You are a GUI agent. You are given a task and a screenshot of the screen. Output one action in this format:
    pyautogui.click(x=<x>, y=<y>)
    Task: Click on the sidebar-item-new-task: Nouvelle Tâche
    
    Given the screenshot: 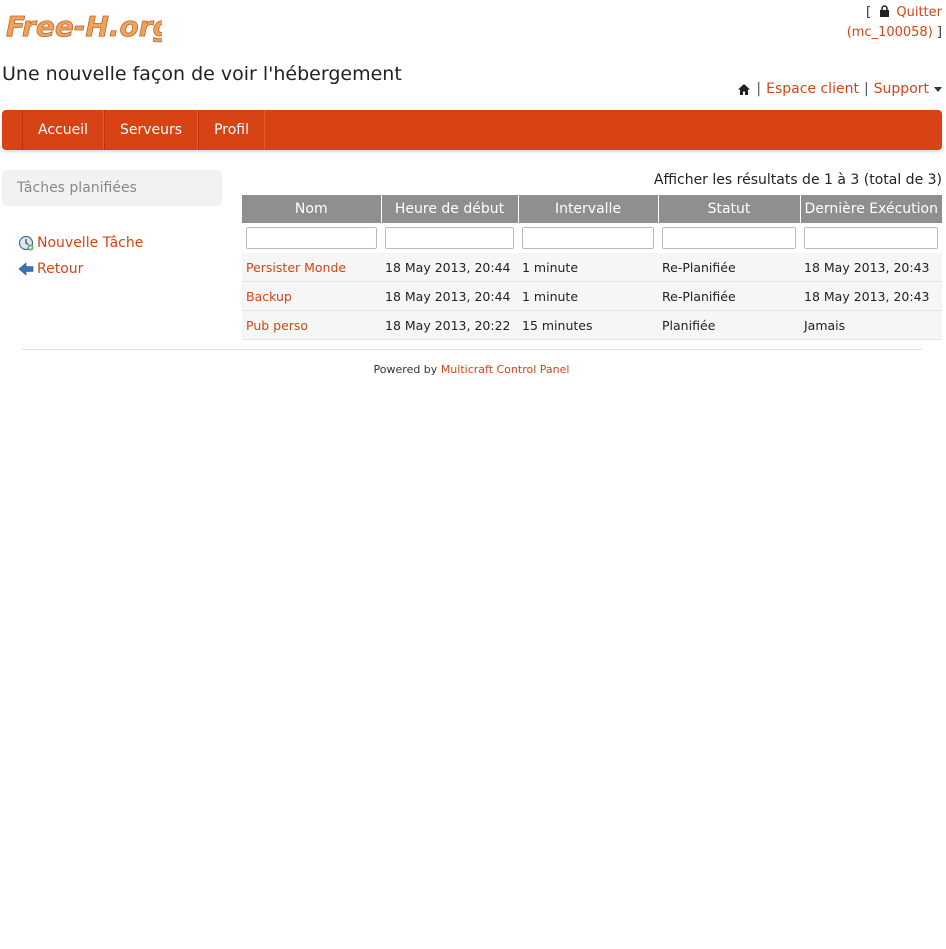 What is the action you would take?
    pyautogui.click(x=80, y=243)
    